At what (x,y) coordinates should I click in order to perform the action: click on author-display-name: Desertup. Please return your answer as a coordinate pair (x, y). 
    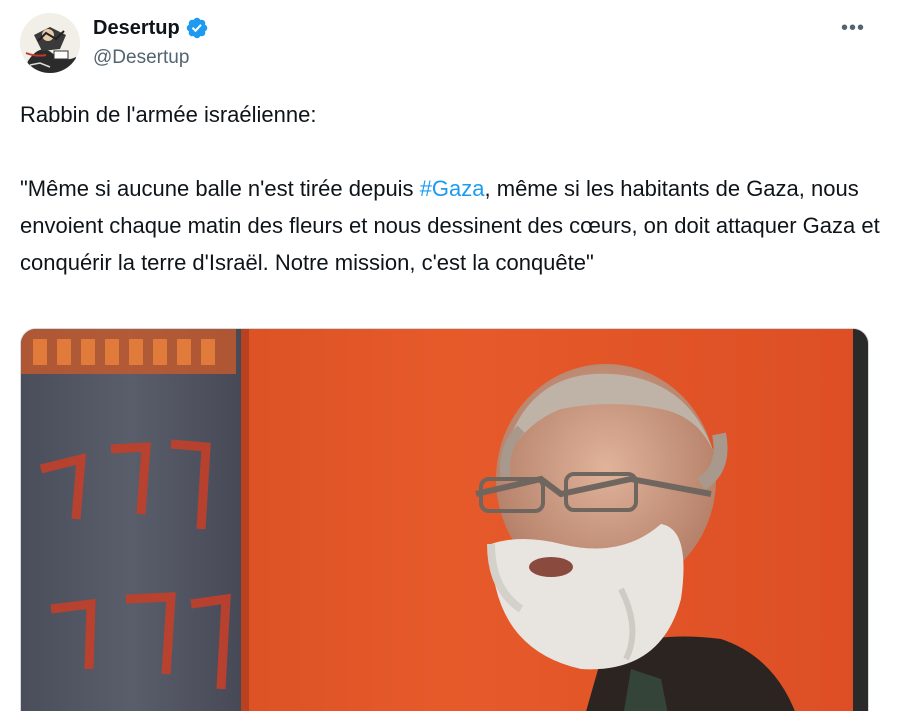
    Looking at the image, I should click on (136, 28).